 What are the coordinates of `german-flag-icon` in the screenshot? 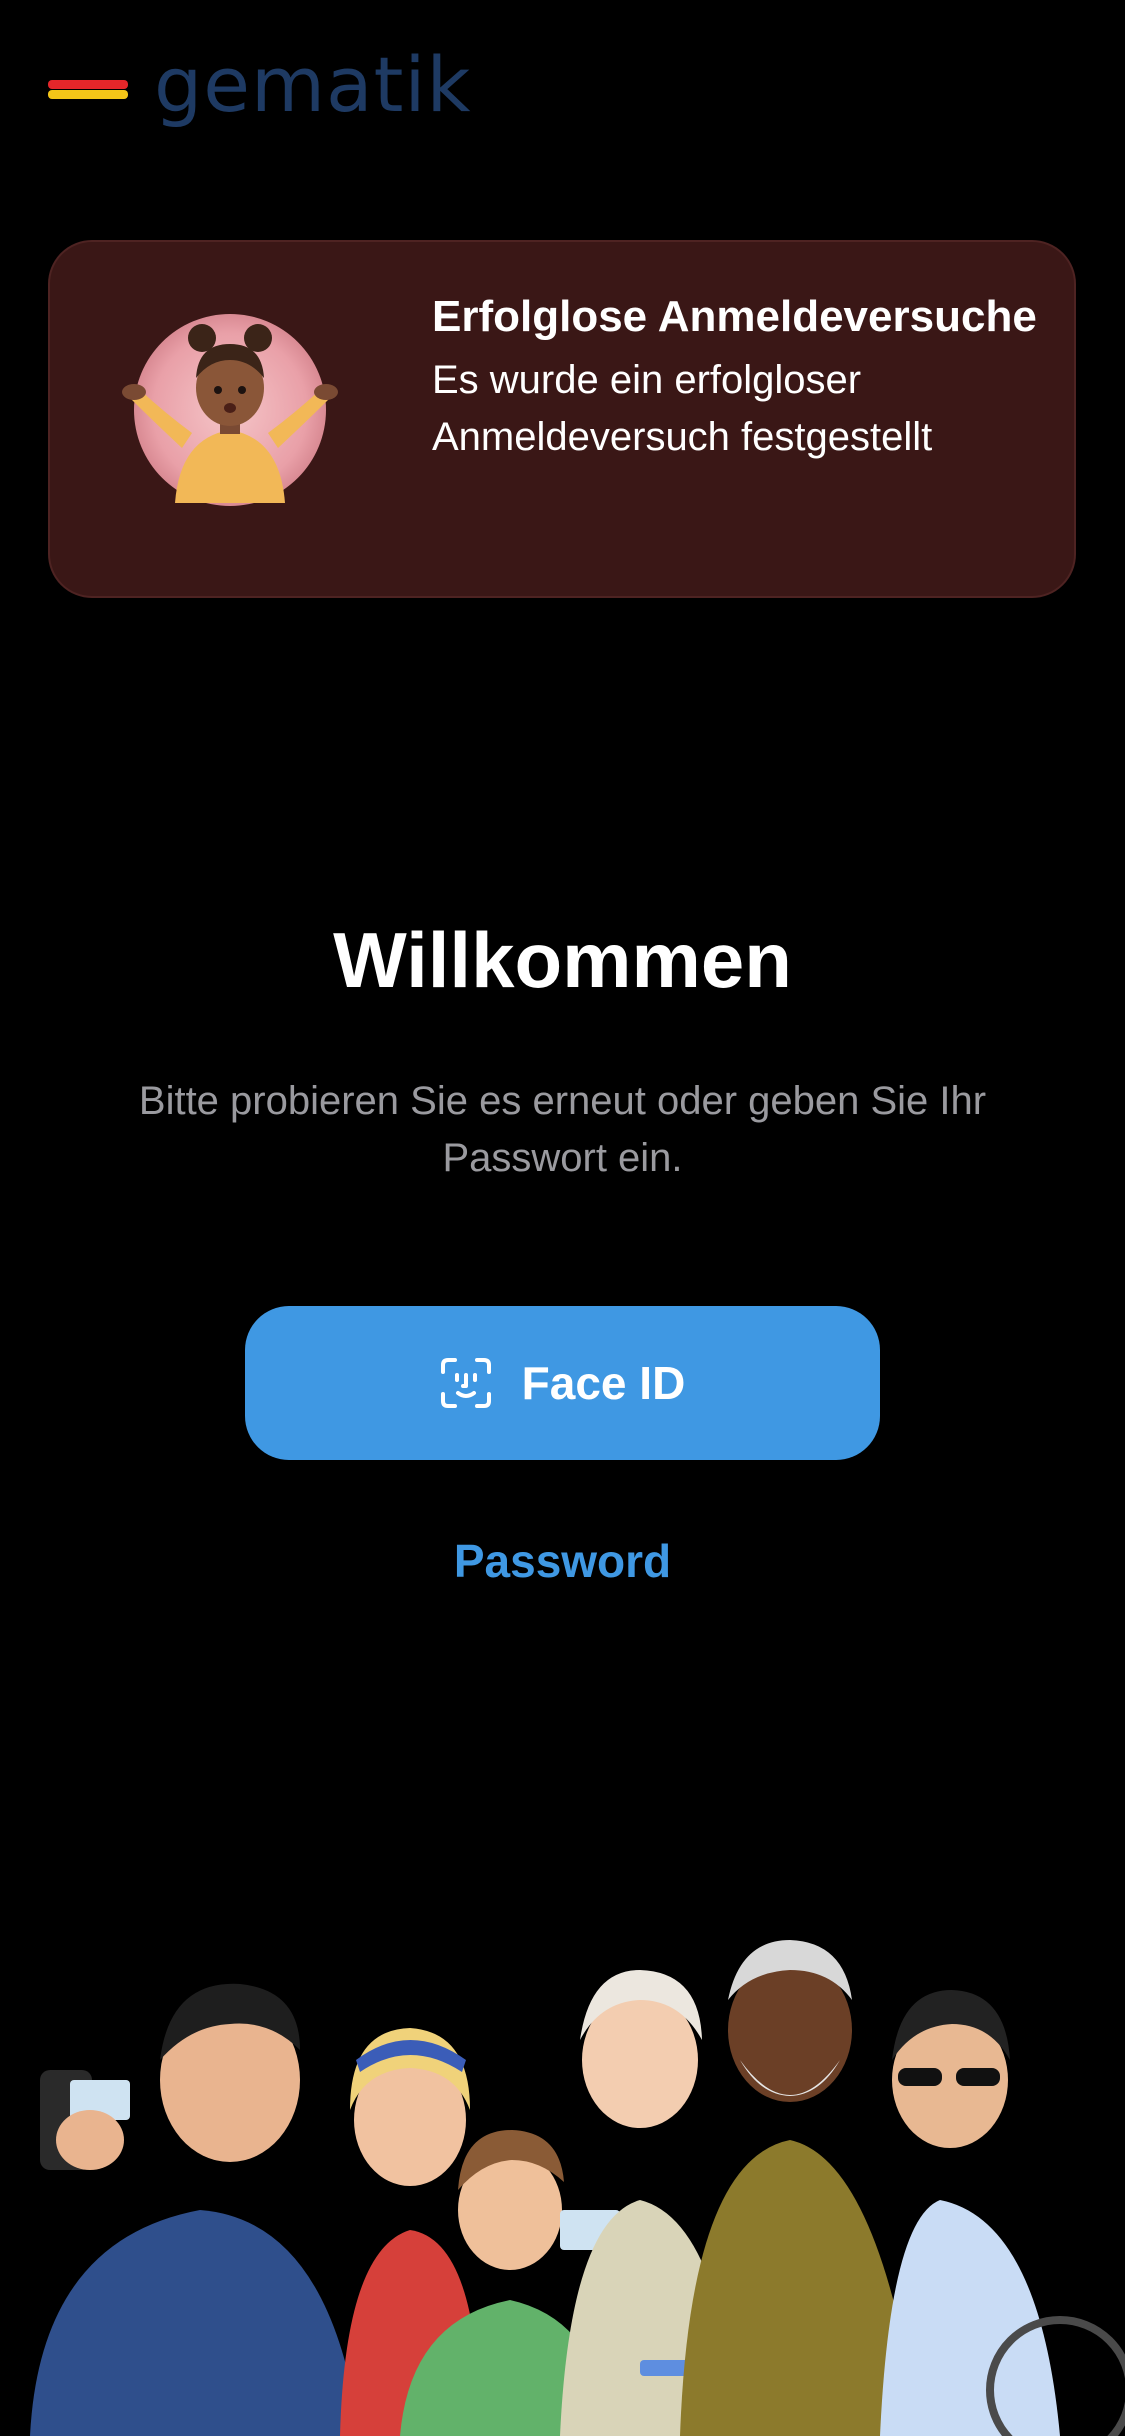 It's located at (88, 85).